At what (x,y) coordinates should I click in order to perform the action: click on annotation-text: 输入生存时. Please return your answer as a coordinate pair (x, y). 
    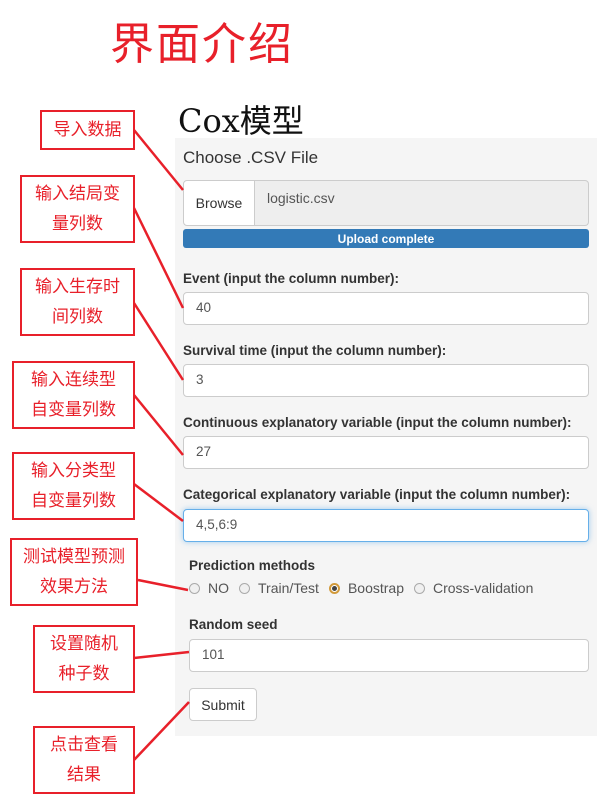
    Looking at the image, I should click on (77, 287).